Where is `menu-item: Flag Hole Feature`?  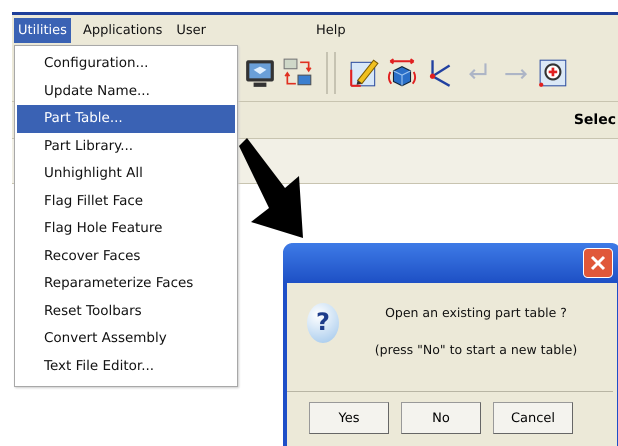 menu-item: Flag Hole Feature is located at coordinates (126, 228).